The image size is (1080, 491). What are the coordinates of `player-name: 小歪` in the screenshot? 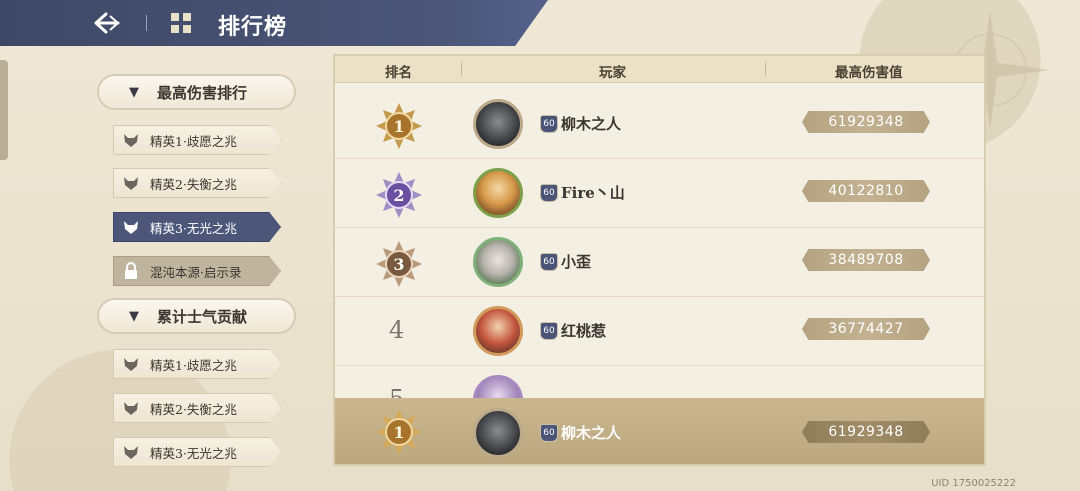 It's located at (576, 262).